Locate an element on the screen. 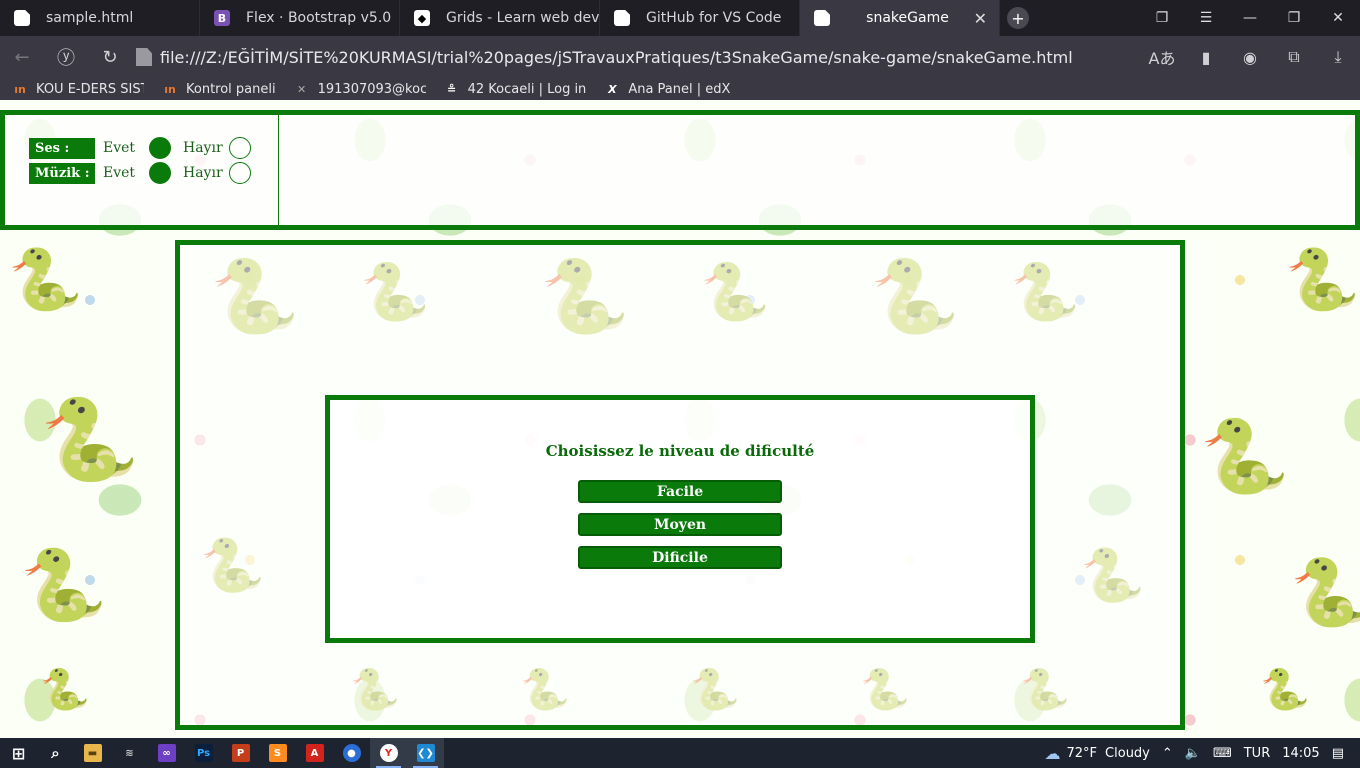  collections-icon: ⧉ is located at coordinates (1294, 57).